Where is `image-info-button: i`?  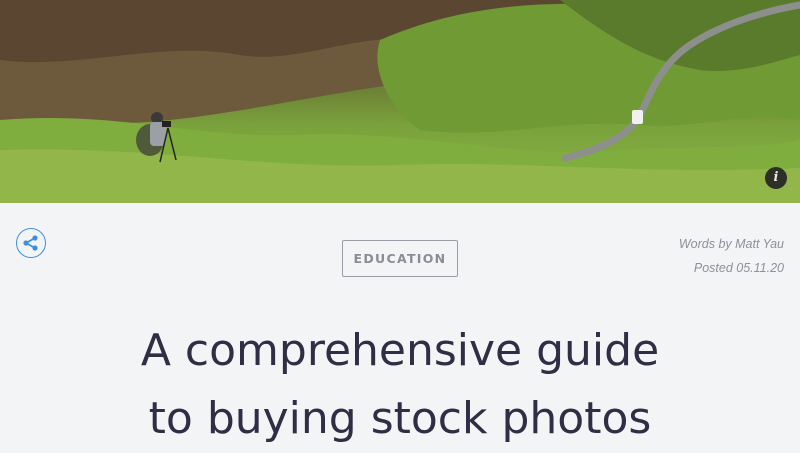 image-info-button: i is located at coordinates (776, 178).